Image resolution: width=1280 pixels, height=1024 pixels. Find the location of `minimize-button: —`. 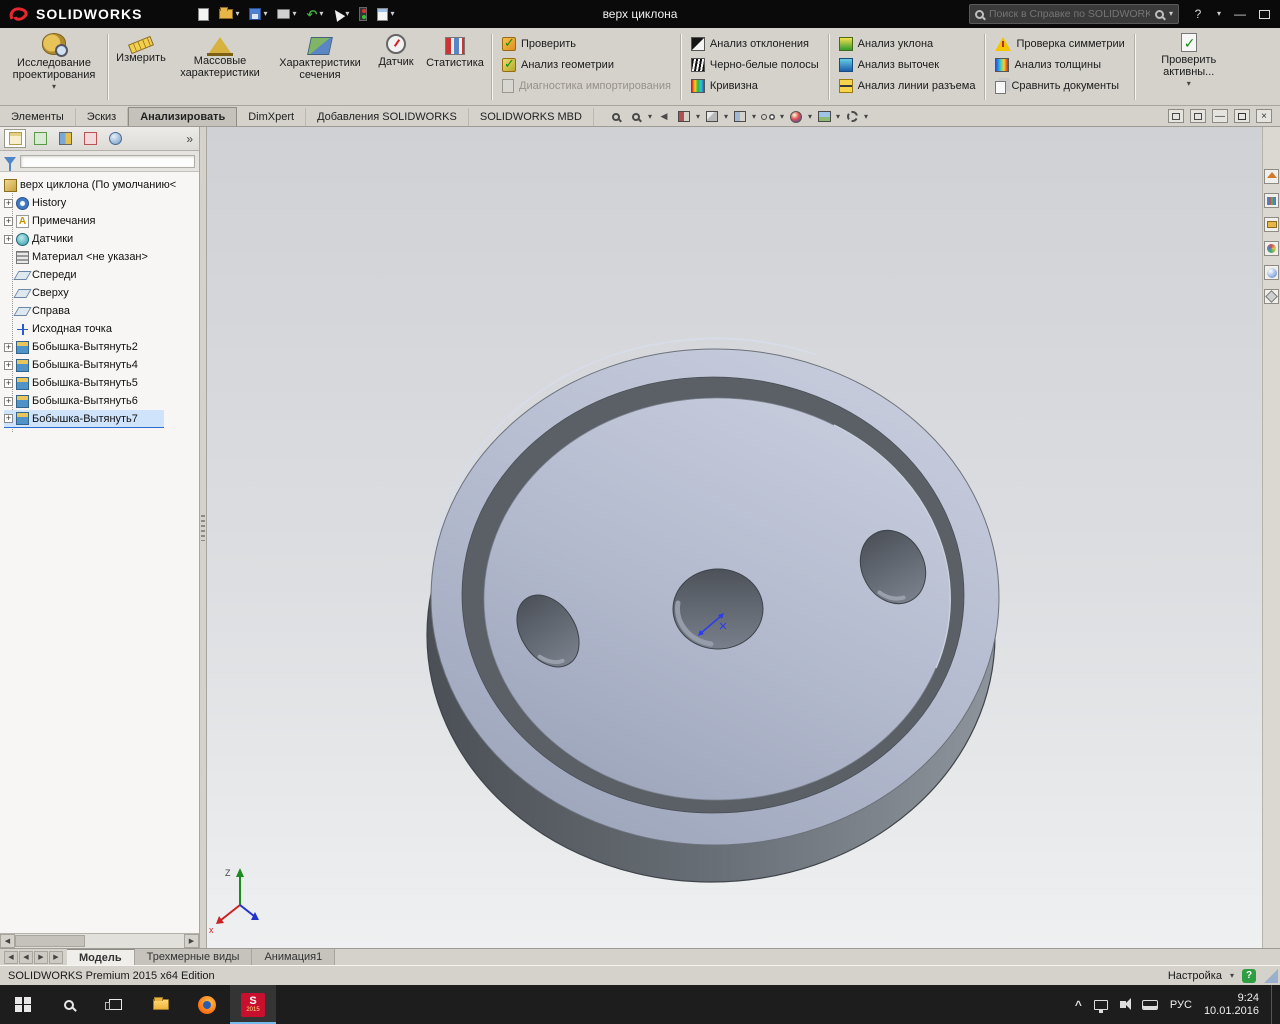

minimize-button: — is located at coordinates (1240, 14).